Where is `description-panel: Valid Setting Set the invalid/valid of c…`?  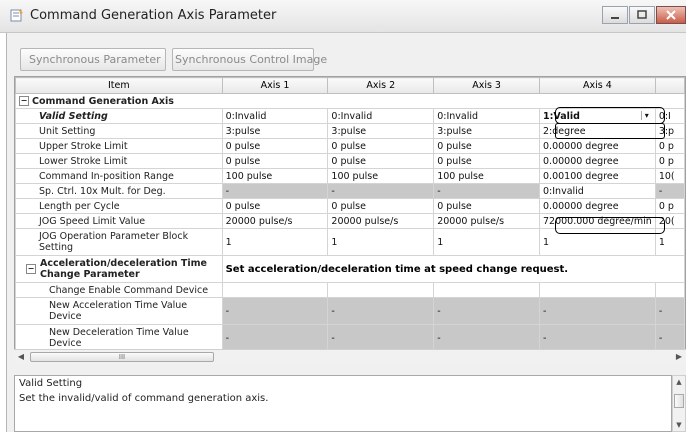 description-panel: Valid Setting Set the invalid/valid of c… is located at coordinates (343, 403).